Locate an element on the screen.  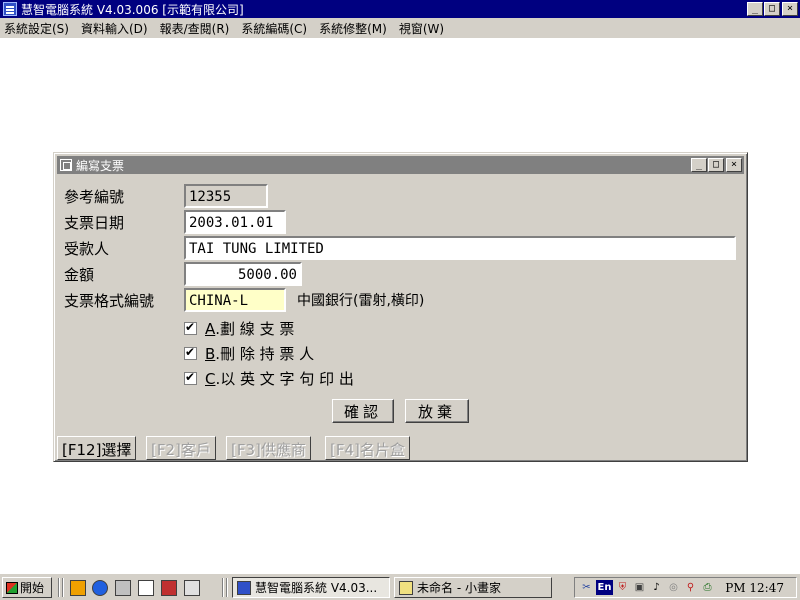
cancel-button: 放棄 is located at coordinates (437, 411).